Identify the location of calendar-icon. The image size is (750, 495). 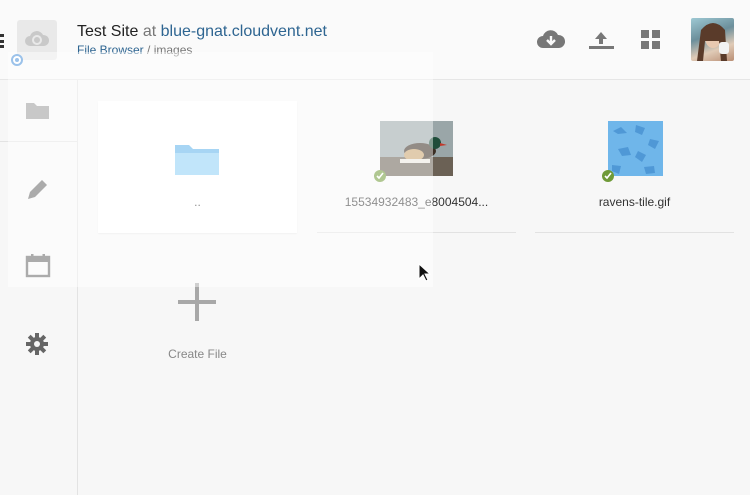
(38, 266).